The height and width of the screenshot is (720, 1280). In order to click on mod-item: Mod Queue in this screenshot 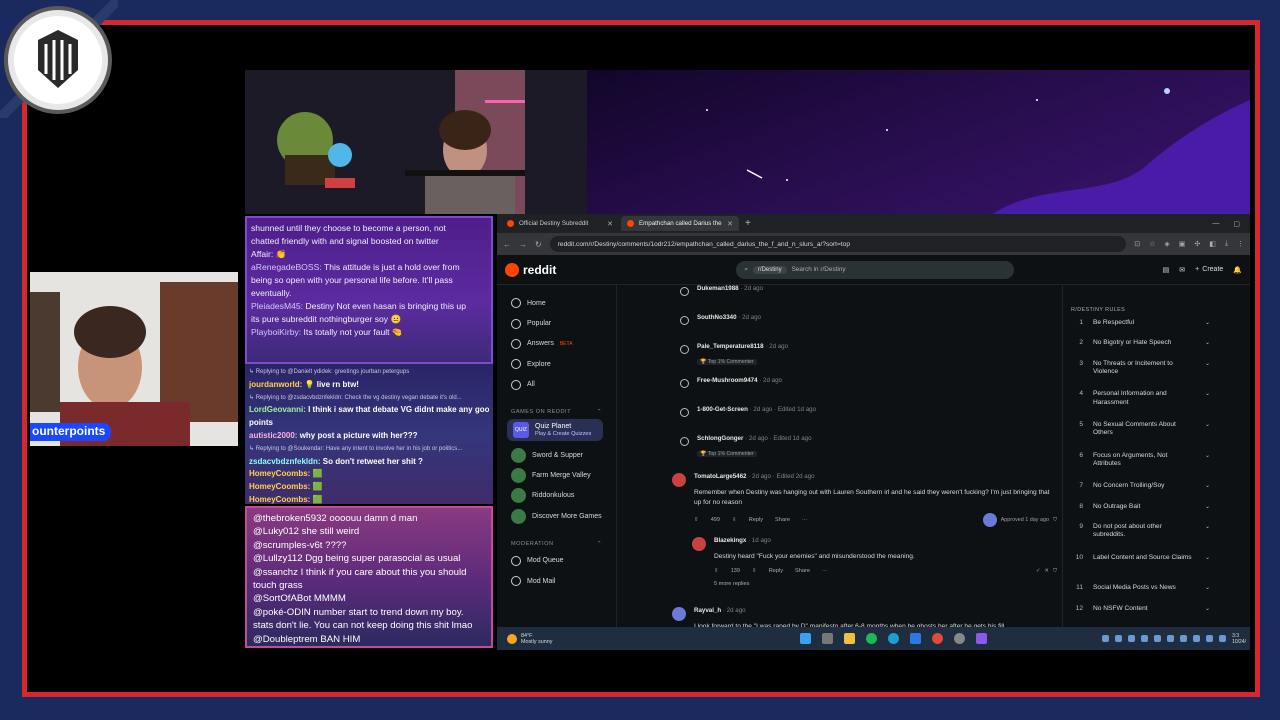, I will do `click(563, 561)`.